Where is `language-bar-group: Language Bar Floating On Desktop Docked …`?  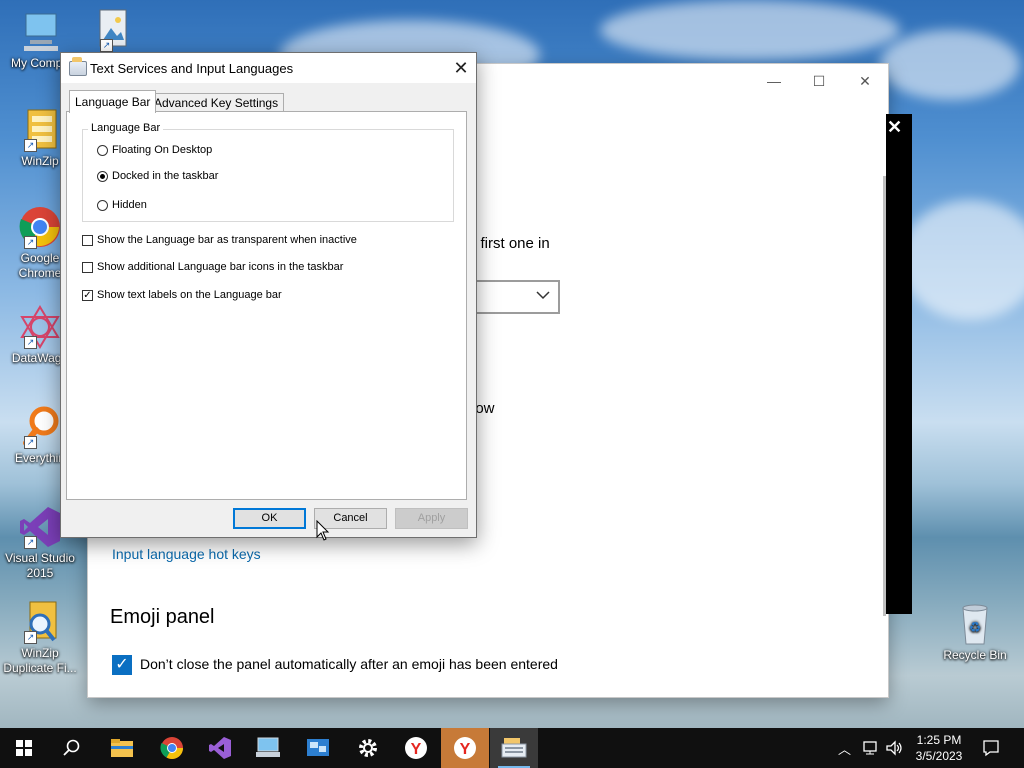 language-bar-group: Language Bar Floating On Desktop Docked … is located at coordinates (268, 172).